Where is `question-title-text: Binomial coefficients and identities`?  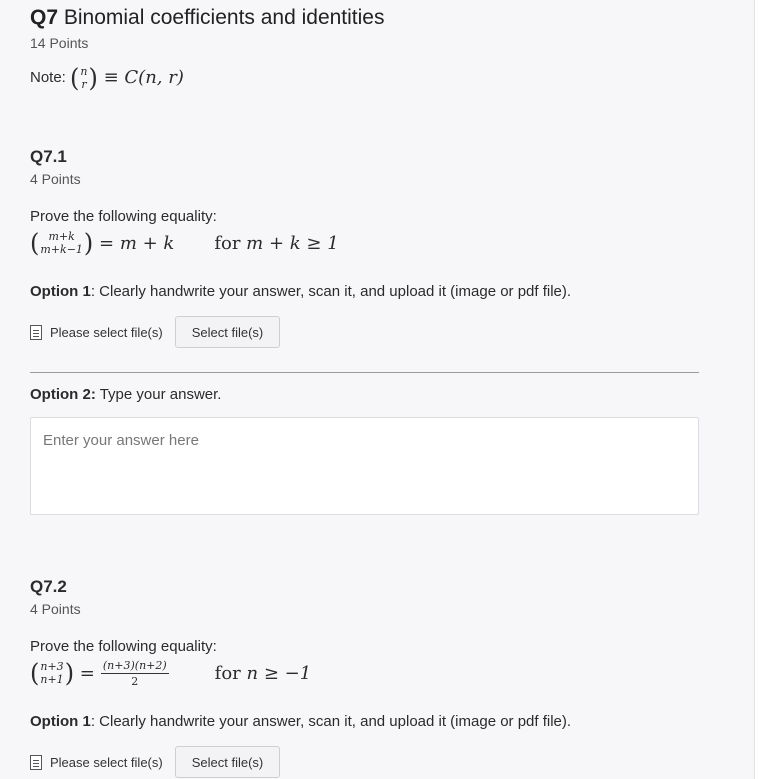
question-title-text: Binomial coefficients and identities is located at coordinates (224, 17).